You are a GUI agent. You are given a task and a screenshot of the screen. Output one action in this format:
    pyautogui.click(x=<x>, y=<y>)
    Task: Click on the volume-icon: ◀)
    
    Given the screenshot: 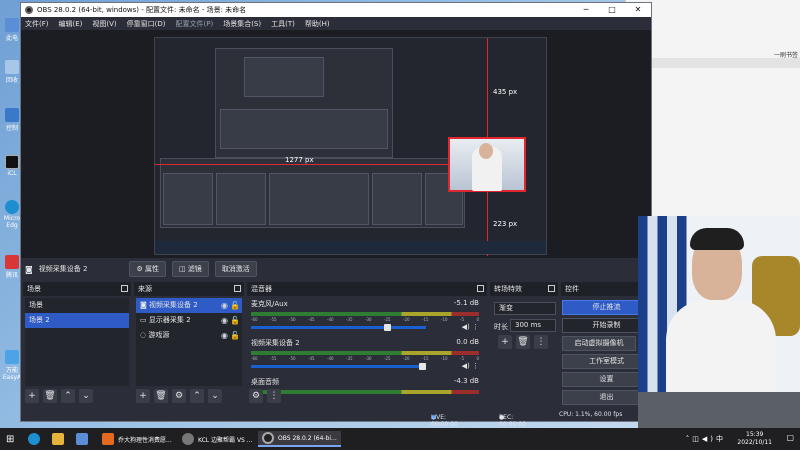 What is the action you would take?
    pyautogui.click(x=708, y=439)
    